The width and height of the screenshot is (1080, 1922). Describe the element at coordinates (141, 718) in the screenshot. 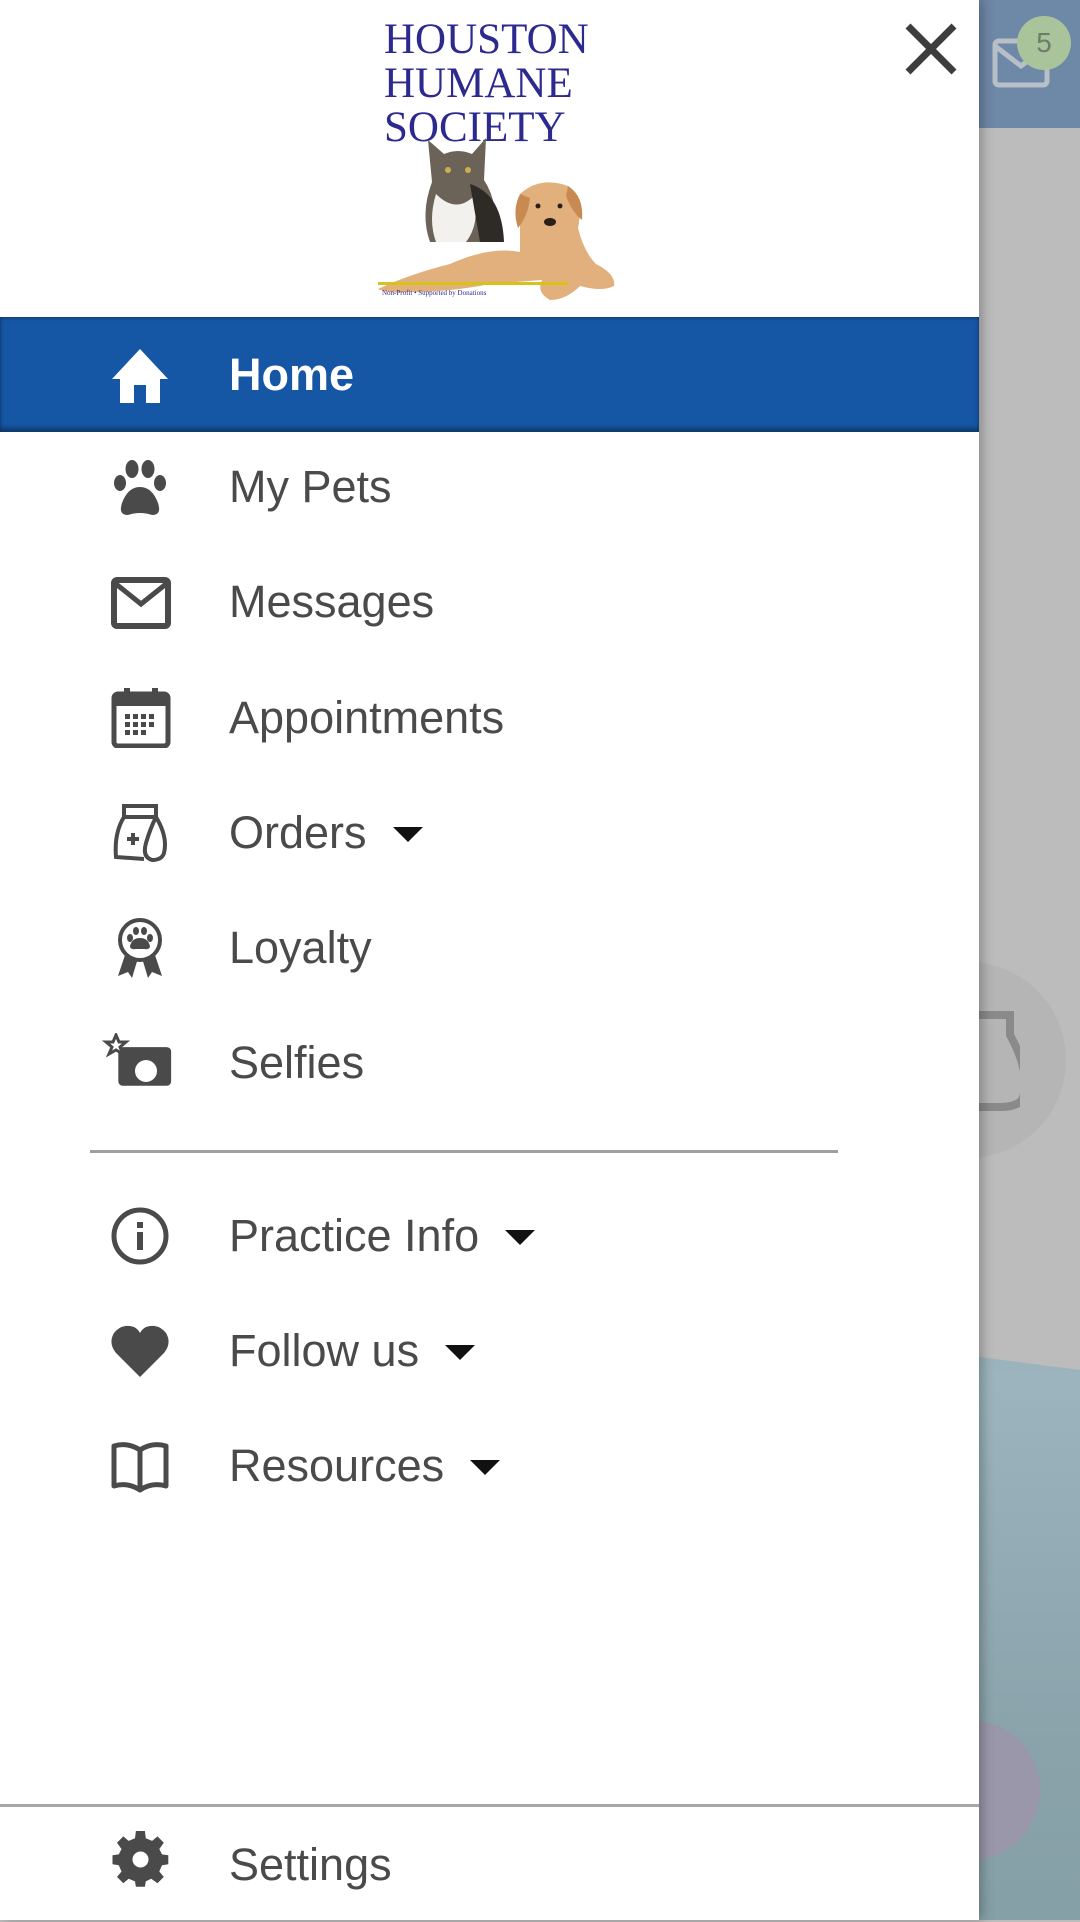

I see `calendar-icon` at that location.